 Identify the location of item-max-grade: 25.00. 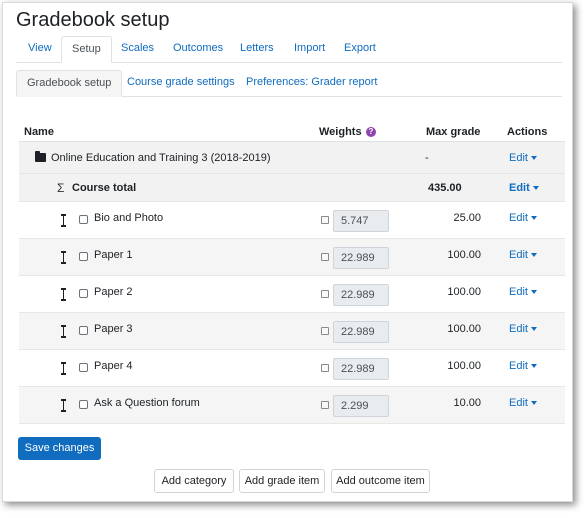
(467, 218).